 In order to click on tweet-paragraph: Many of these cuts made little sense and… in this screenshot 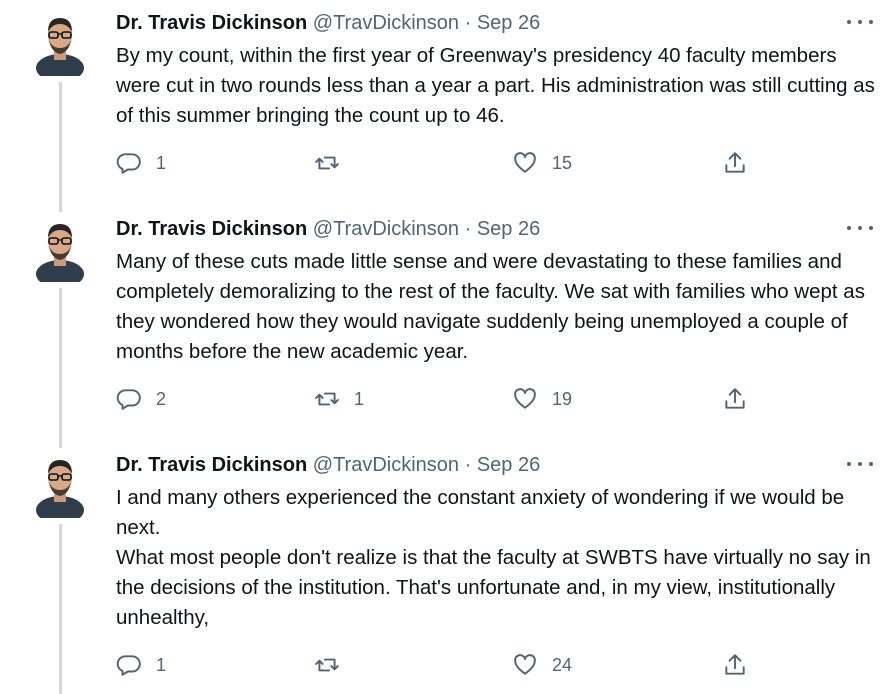, I will do `click(490, 306)`.